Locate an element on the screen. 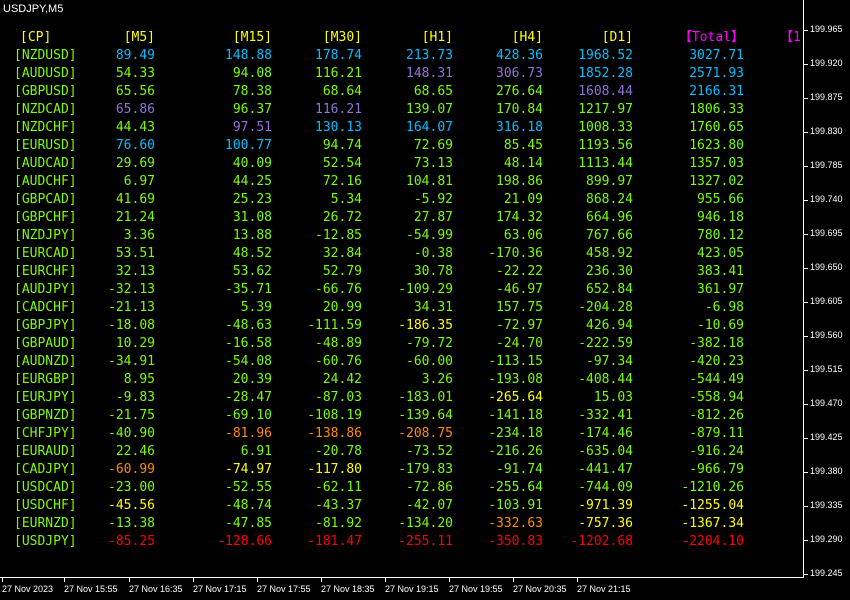 This screenshot has height=600, width=850. table-cell: 1852.28 is located at coordinates (605, 73).